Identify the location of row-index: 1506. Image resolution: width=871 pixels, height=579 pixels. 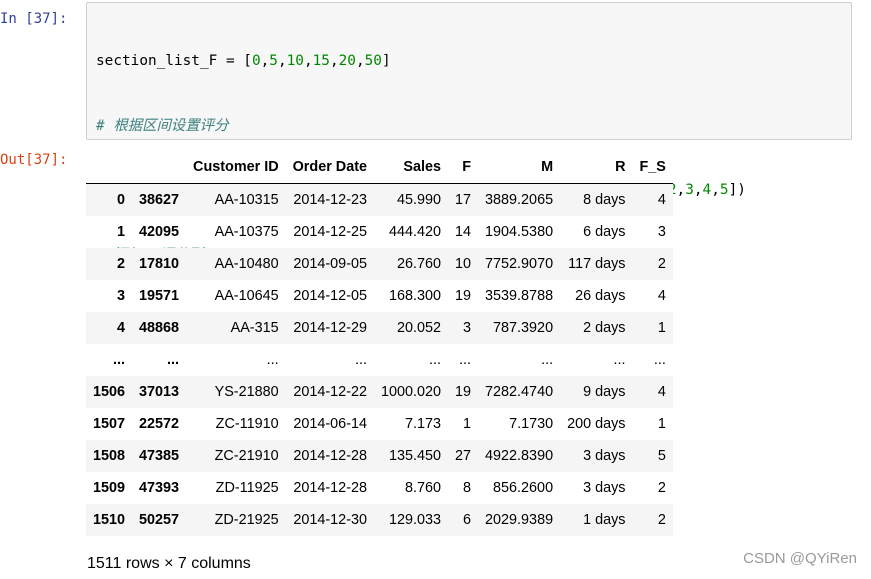
(109, 392).